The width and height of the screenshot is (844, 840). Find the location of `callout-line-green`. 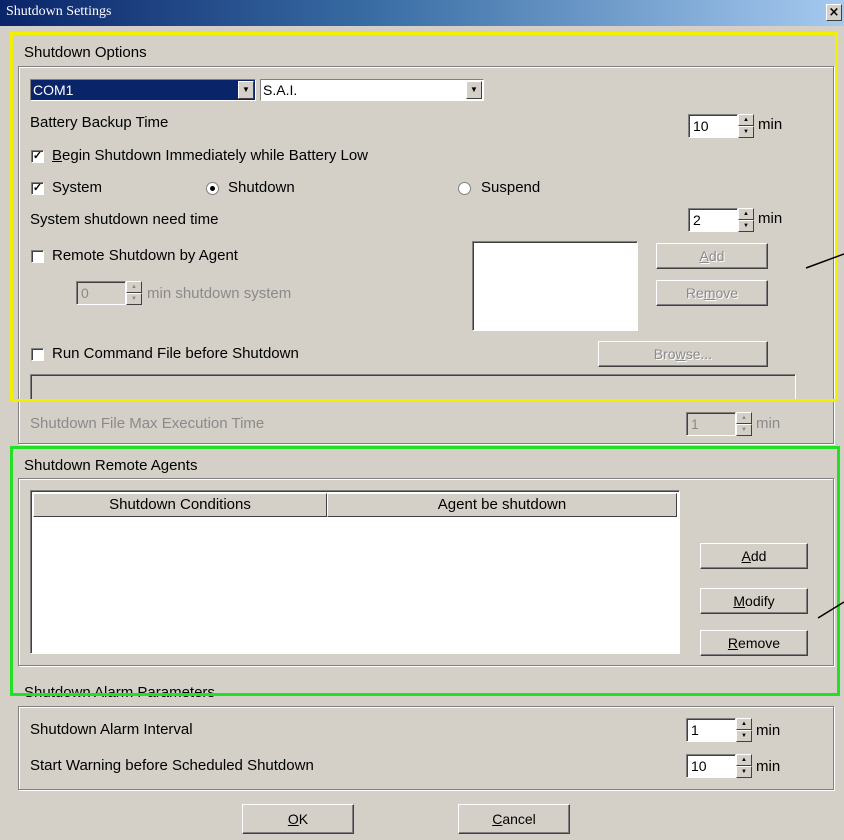

callout-line-green is located at coordinates (830, 610).